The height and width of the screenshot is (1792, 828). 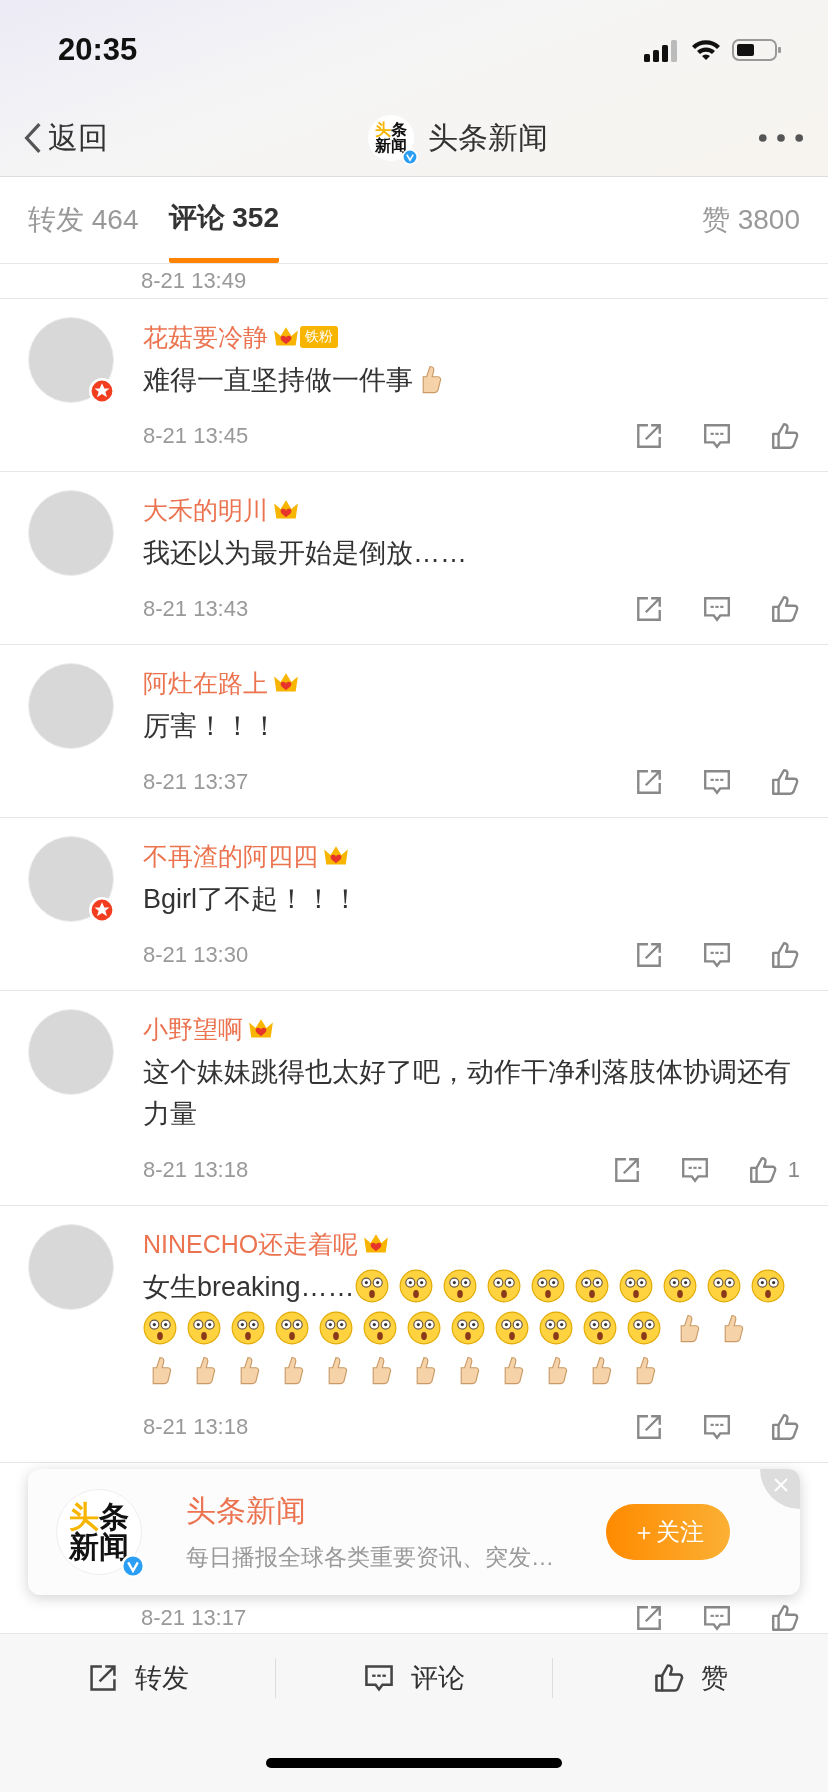 I want to click on user-name: 大禾的明川, so click(x=205, y=510).